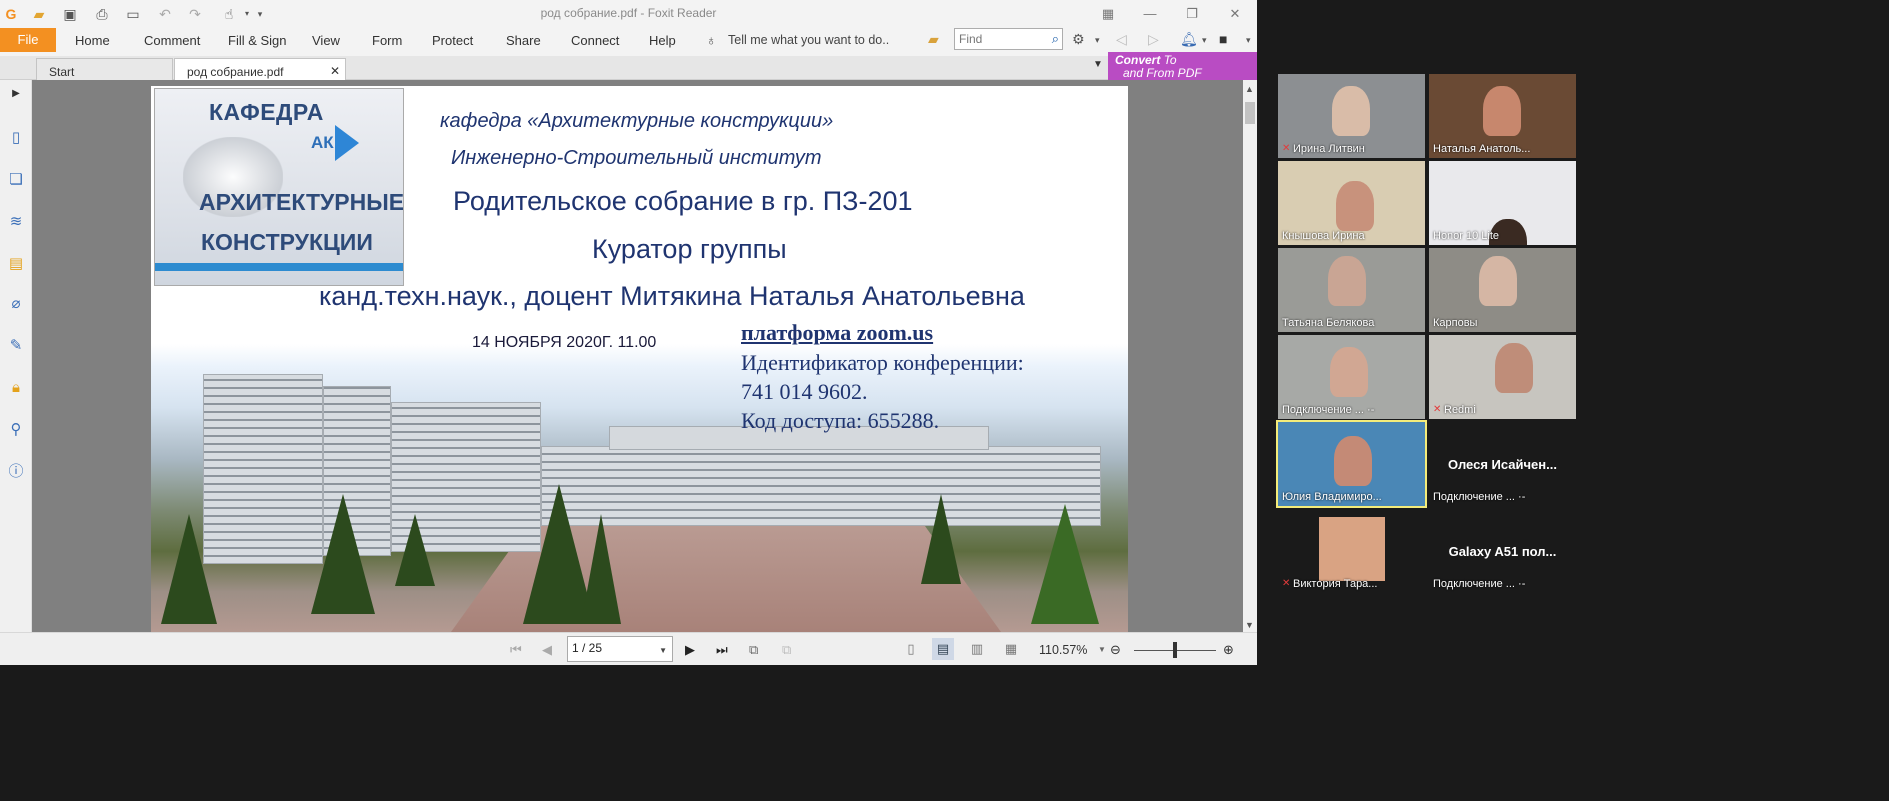 Image resolution: width=1889 pixels, height=801 pixels. Describe the element at coordinates (1098, 64) in the screenshot. I see `tab-list-chevron-icon: ▼` at that location.